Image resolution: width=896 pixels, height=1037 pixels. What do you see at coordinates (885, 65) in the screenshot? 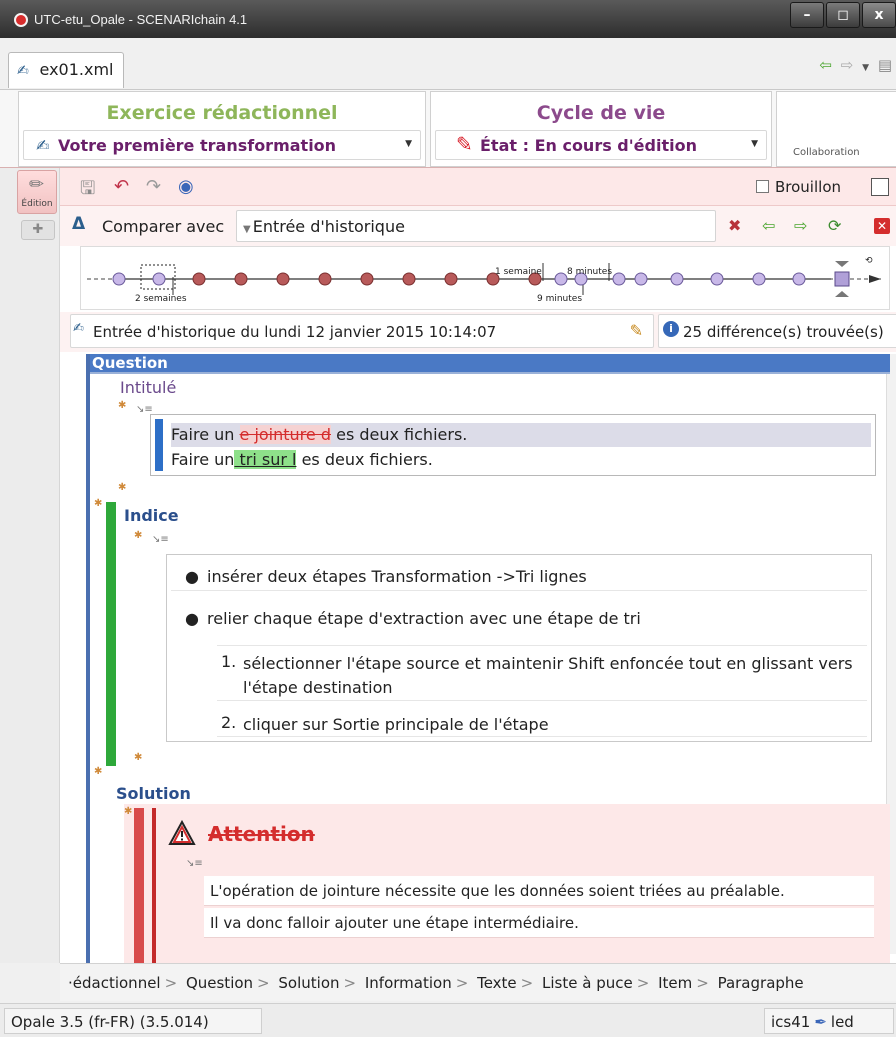
I see `window-menu-icon: ▤` at bounding box center [885, 65].